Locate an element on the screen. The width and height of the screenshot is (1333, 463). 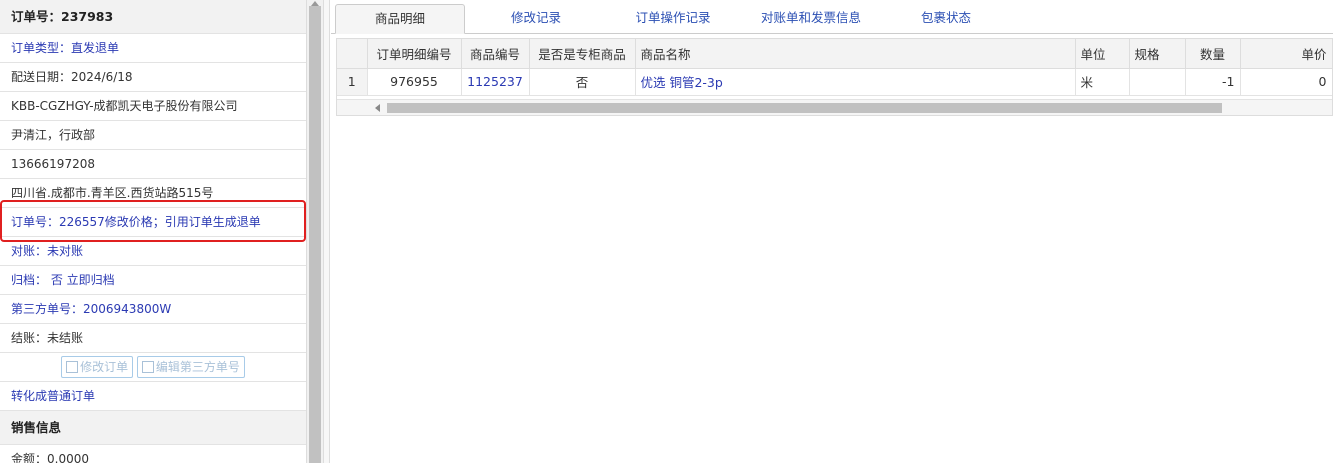
column-header: 单位 is located at coordinates (1102, 54).